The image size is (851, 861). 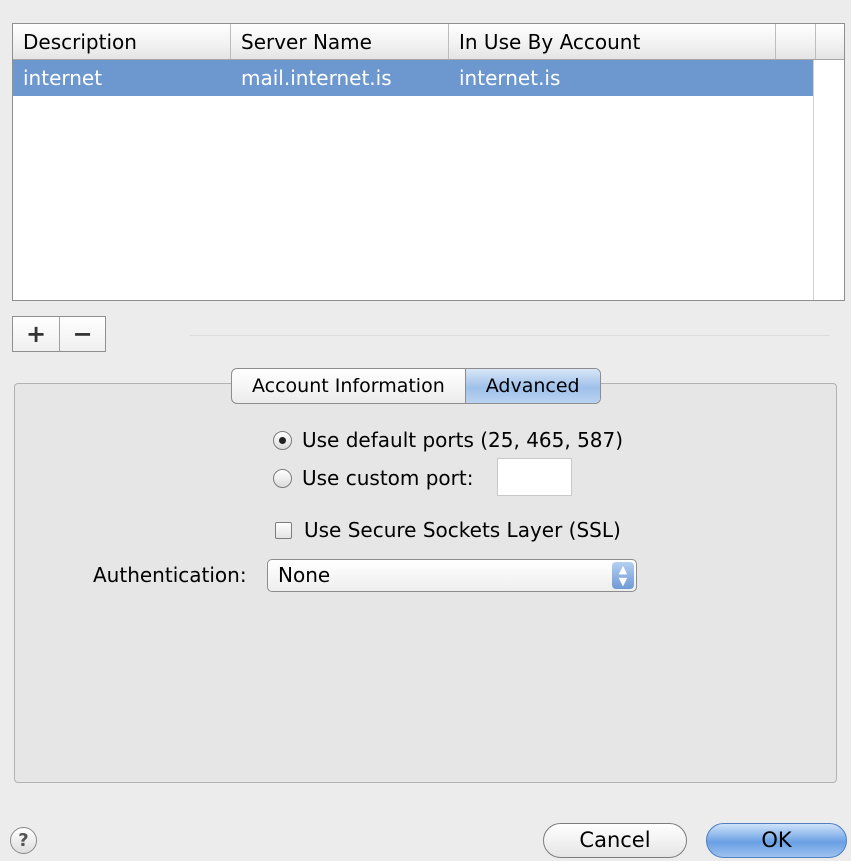 What do you see at coordinates (36, 334) in the screenshot?
I see `add-server-button: +` at bounding box center [36, 334].